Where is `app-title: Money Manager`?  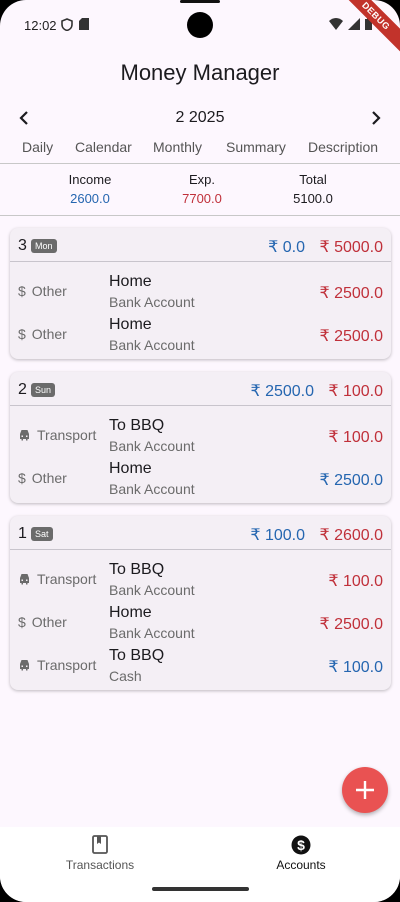 app-title: Money Manager is located at coordinates (200, 72).